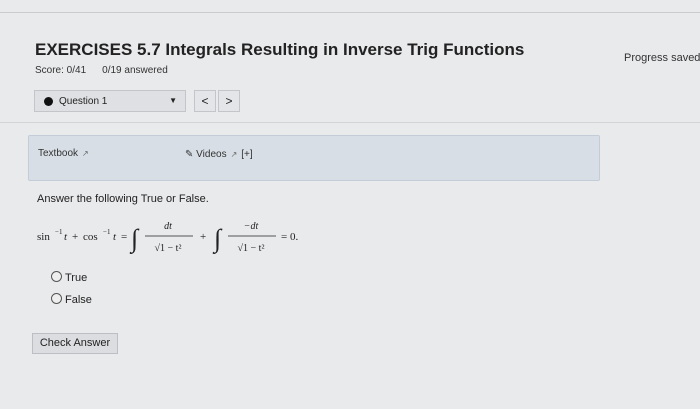 The height and width of the screenshot is (409, 700). I want to click on eq-equals: =, so click(124, 237).